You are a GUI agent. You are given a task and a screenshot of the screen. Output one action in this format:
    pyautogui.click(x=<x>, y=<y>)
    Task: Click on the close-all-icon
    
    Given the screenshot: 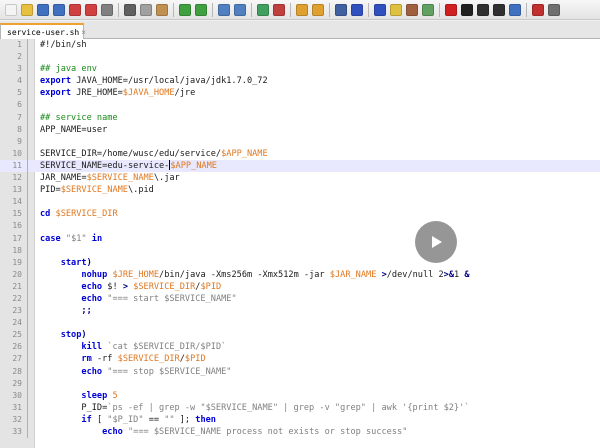 What is the action you would take?
    pyautogui.click(x=91, y=9)
    